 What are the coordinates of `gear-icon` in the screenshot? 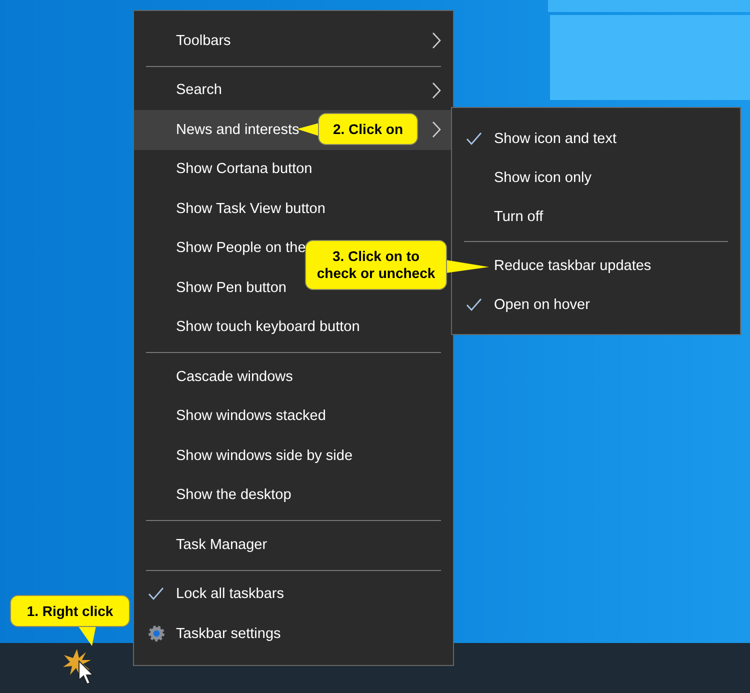 It's located at (156, 633).